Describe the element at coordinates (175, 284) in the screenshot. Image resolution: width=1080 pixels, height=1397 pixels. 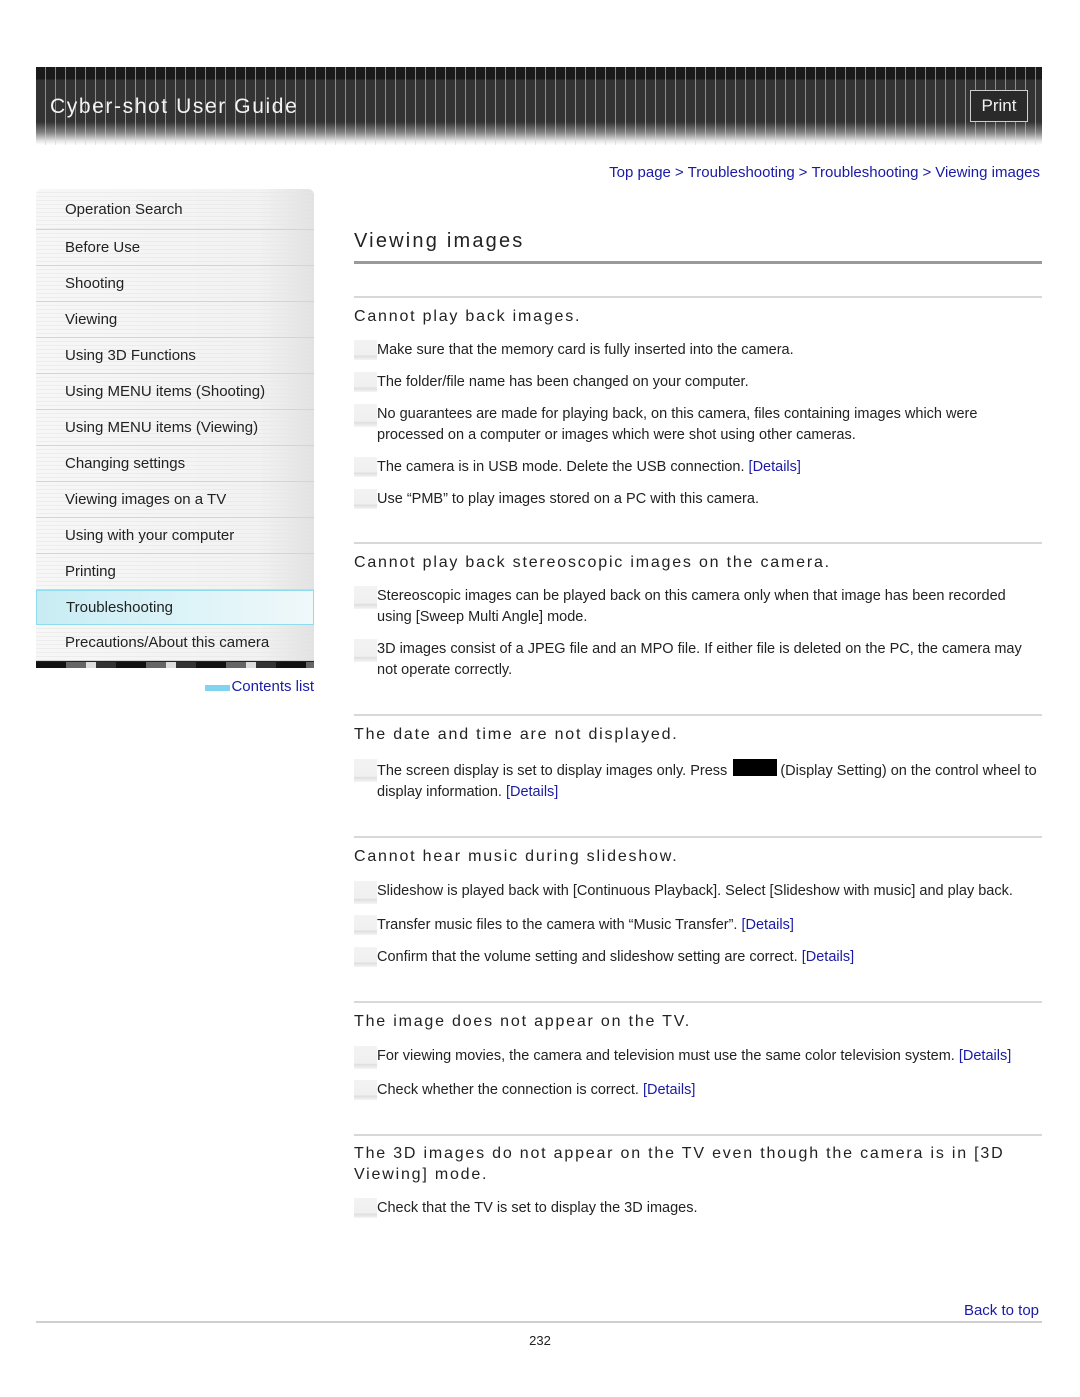
I see `sidebar-item-shooting: Shooting` at that location.